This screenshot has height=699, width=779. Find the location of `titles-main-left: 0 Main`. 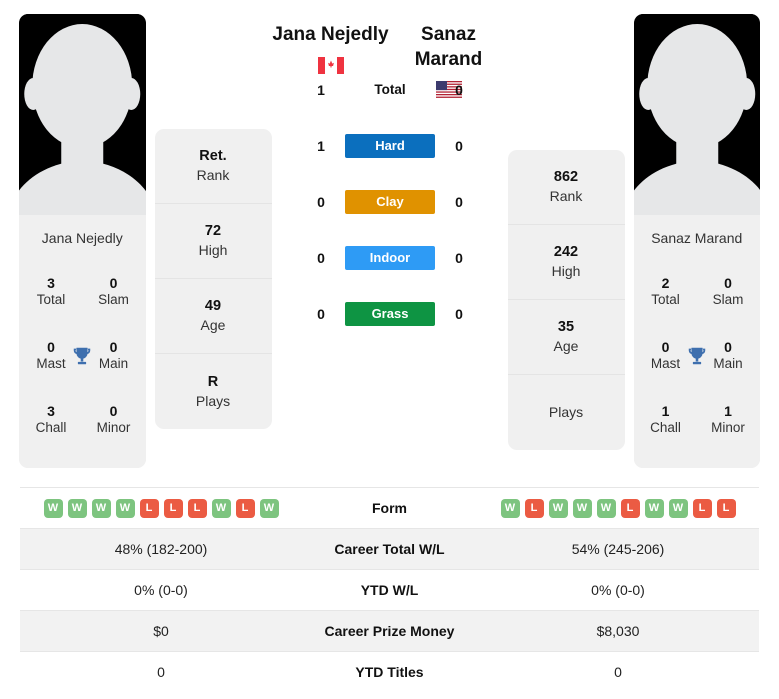

titles-main-left: 0 Main is located at coordinates (114, 356).